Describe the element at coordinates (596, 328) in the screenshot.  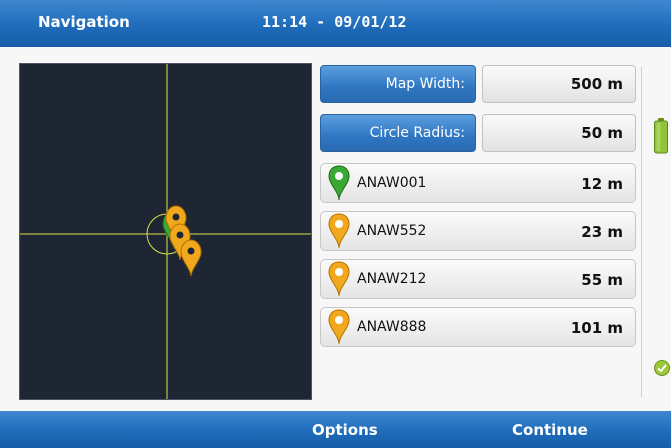
I see `target-distance: 101 m` at that location.